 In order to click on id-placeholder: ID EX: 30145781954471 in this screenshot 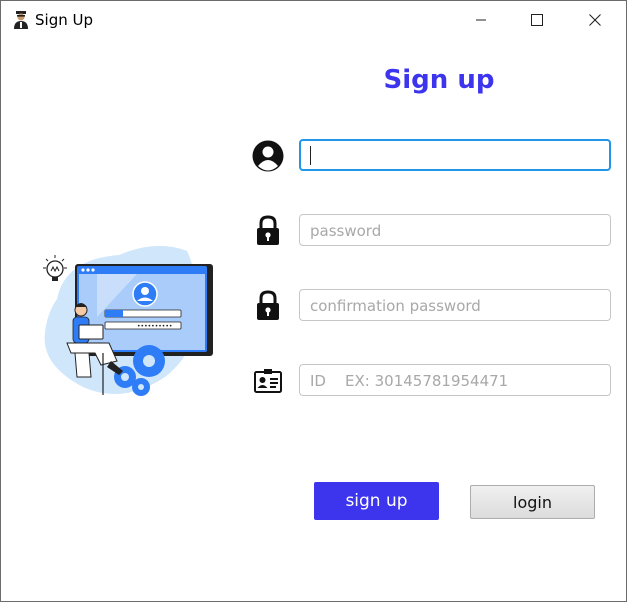, I will do `click(409, 381)`.